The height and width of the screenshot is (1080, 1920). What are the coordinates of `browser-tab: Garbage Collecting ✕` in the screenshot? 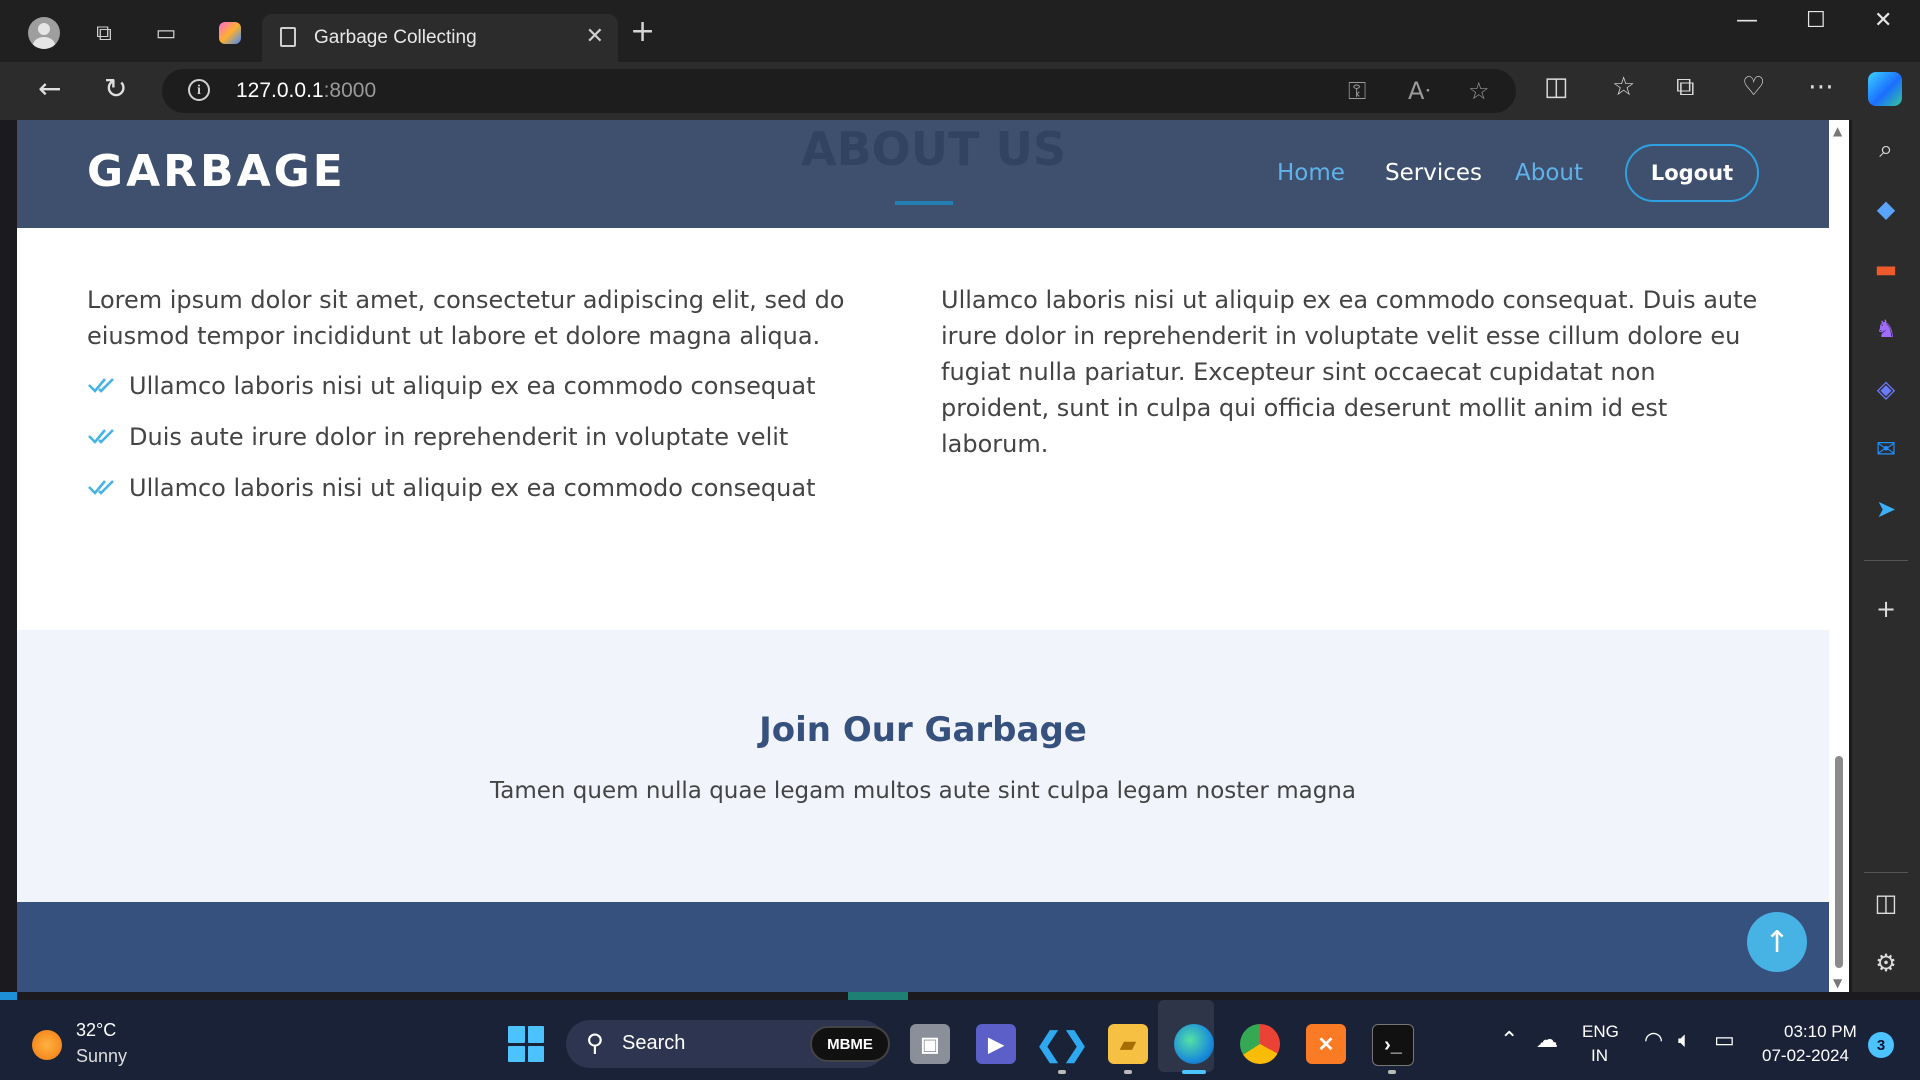 It's located at (440, 38).